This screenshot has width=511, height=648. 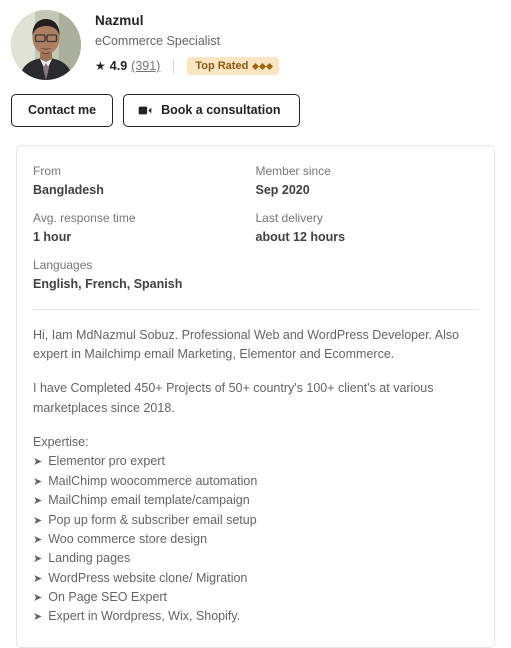 What do you see at coordinates (282, 189) in the screenshot?
I see `stat-value: Sep 2020` at bounding box center [282, 189].